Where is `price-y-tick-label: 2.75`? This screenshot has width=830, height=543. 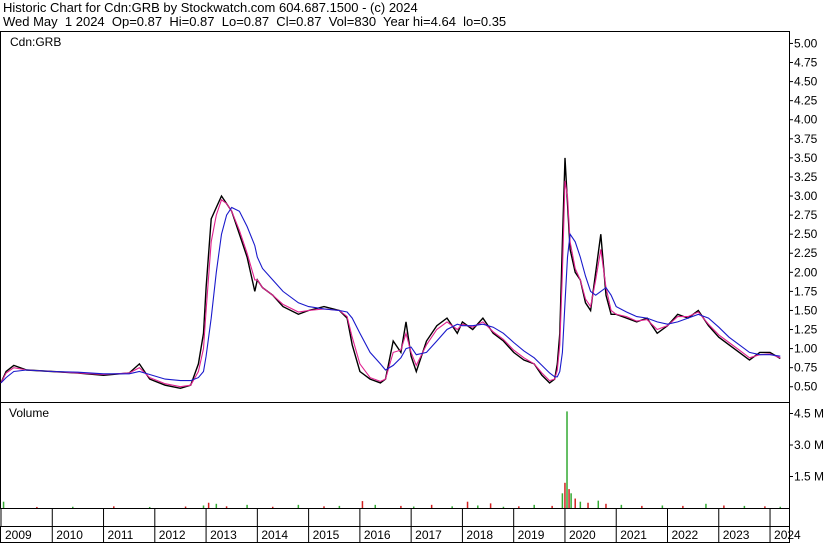 price-y-tick-label: 2.75 is located at coordinates (806, 215).